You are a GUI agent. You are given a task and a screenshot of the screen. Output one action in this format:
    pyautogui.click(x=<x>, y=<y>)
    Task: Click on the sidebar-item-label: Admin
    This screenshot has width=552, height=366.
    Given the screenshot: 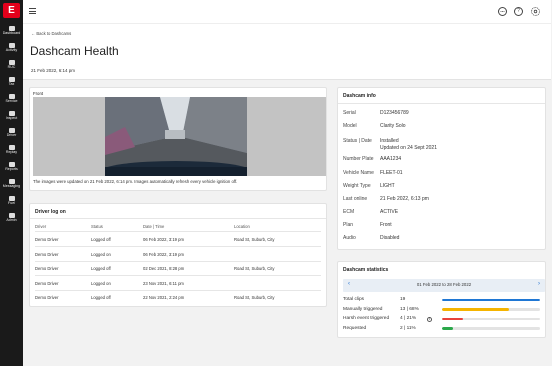 What is the action you would take?
    pyautogui.click(x=11, y=220)
    